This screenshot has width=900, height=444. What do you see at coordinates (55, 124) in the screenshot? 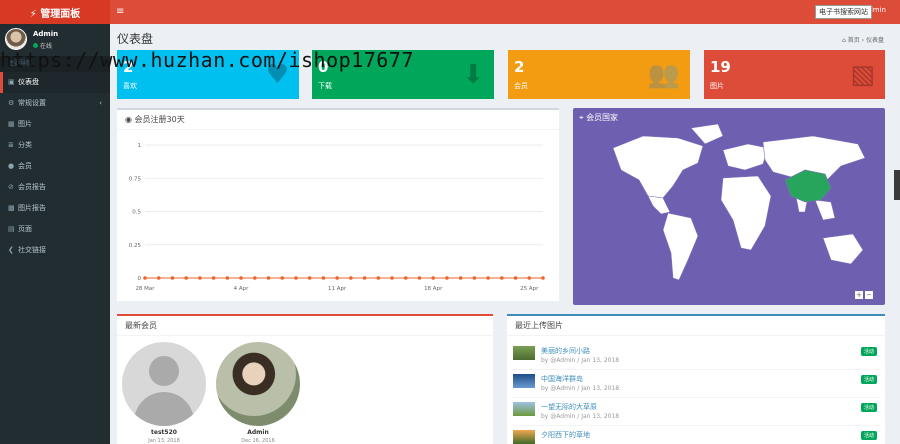
I see `sidebar-item: ▦ 图片` at bounding box center [55, 124].